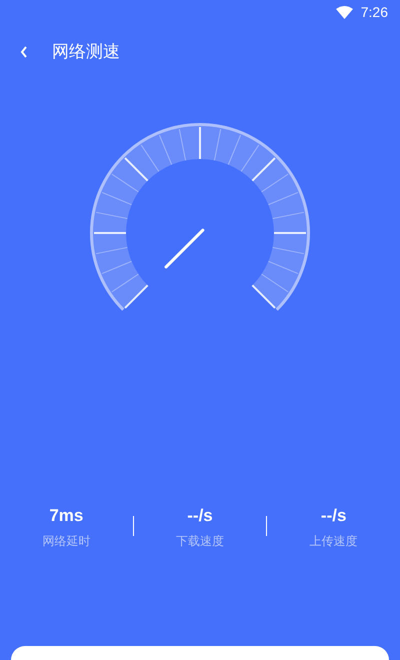 The height and width of the screenshot is (660, 400). What do you see at coordinates (200, 540) in the screenshot?
I see `stat-label: 下载速度` at bounding box center [200, 540].